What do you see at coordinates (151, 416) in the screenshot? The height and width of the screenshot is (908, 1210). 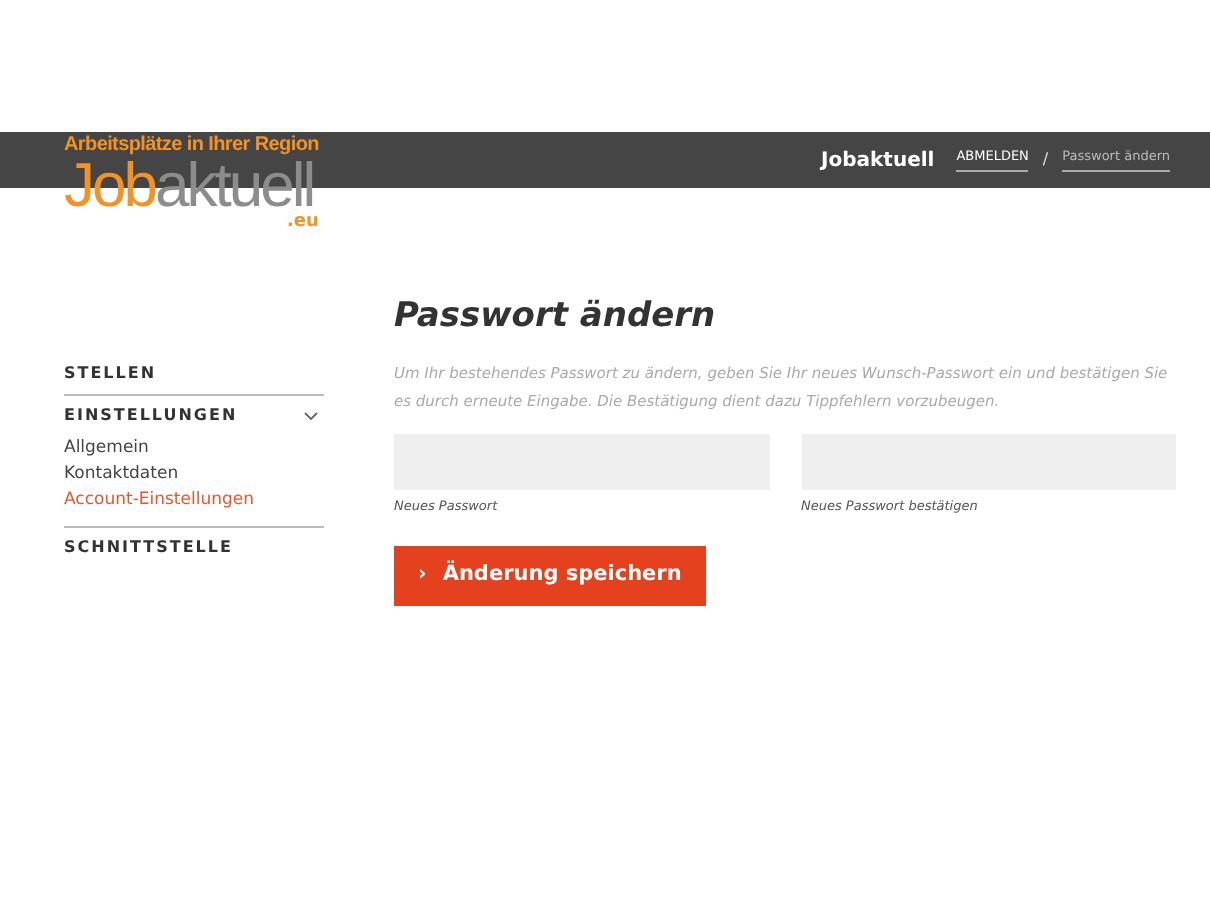 I see `sidebar-item: EINSTELLUNGEN` at bounding box center [151, 416].